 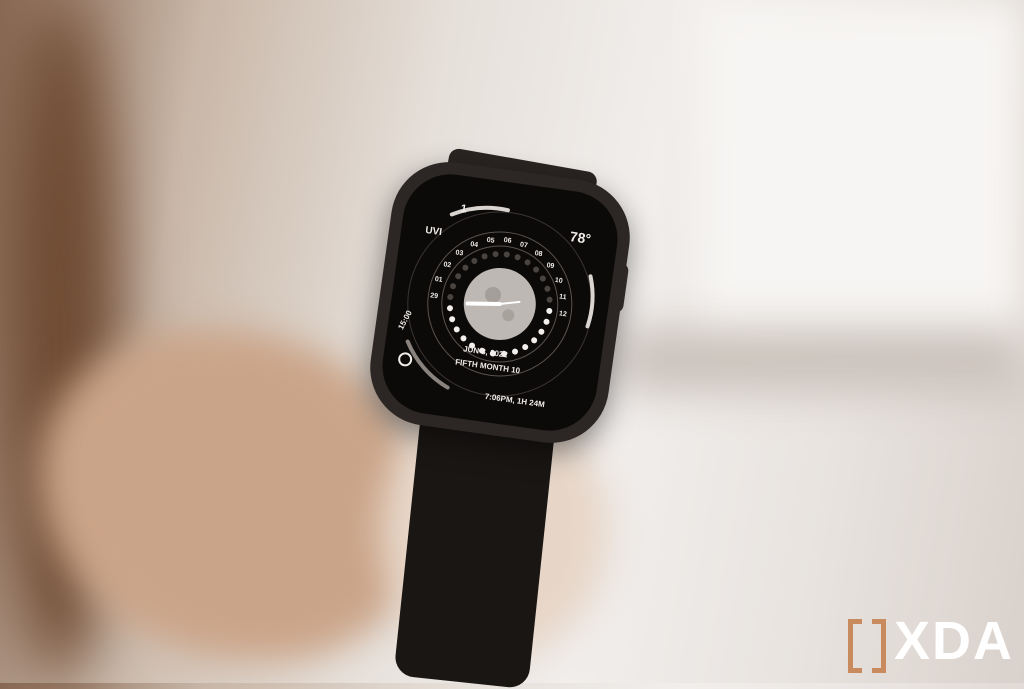 I want to click on uv-value: 1, so click(x=464, y=209).